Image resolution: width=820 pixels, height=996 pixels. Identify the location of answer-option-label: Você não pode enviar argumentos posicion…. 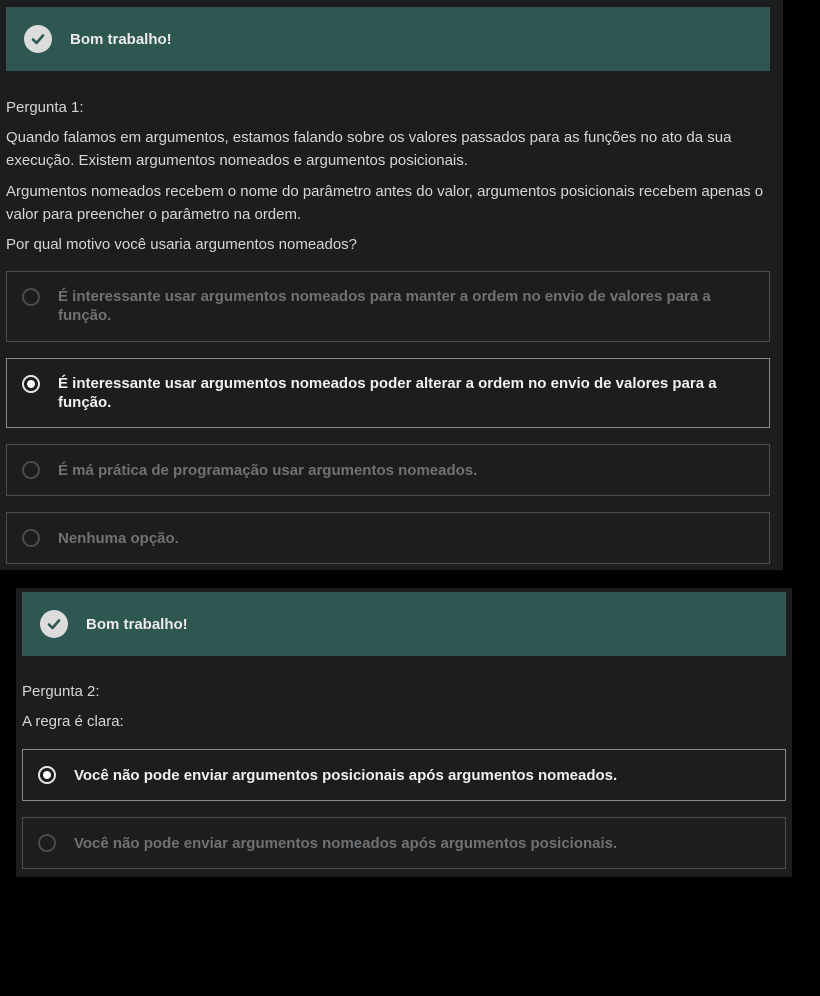
(346, 775).